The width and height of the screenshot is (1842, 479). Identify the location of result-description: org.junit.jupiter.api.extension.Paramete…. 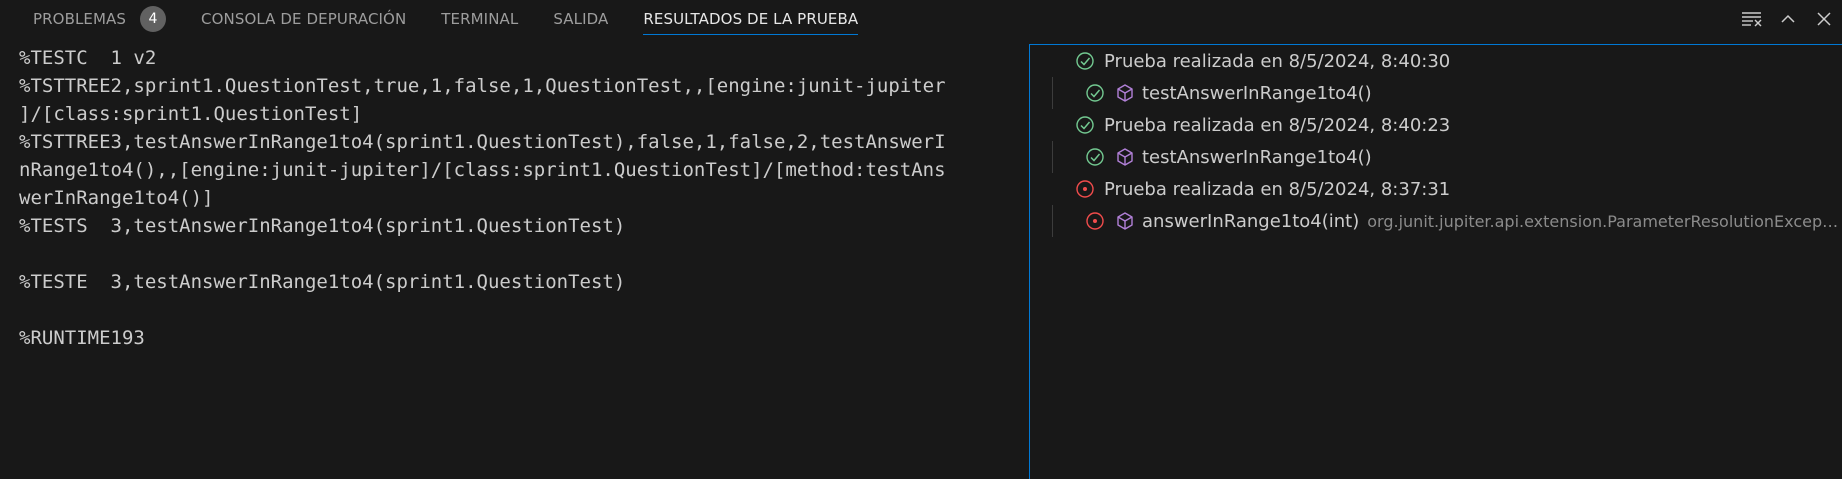
(1604, 221).